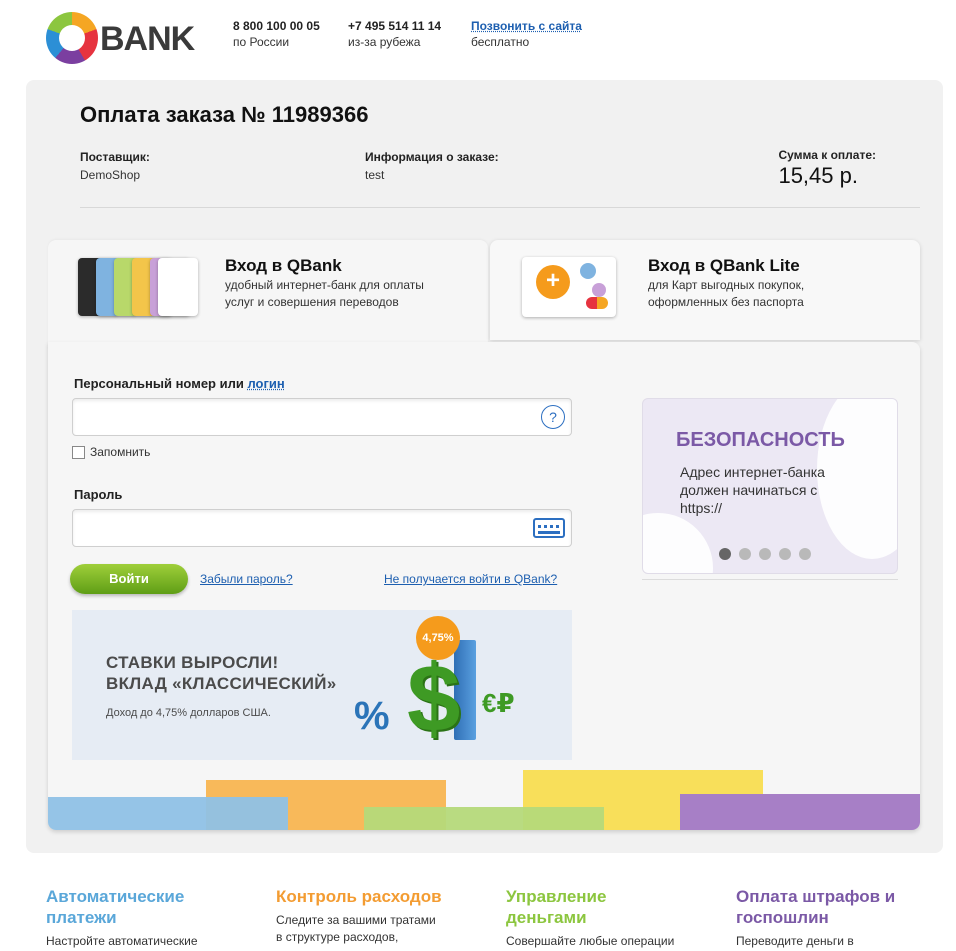 The width and height of the screenshot is (956, 951). What do you see at coordinates (161, 383) in the screenshot?
I see `login-label-text: Персональный номер или` at bounding box center [161, 383].